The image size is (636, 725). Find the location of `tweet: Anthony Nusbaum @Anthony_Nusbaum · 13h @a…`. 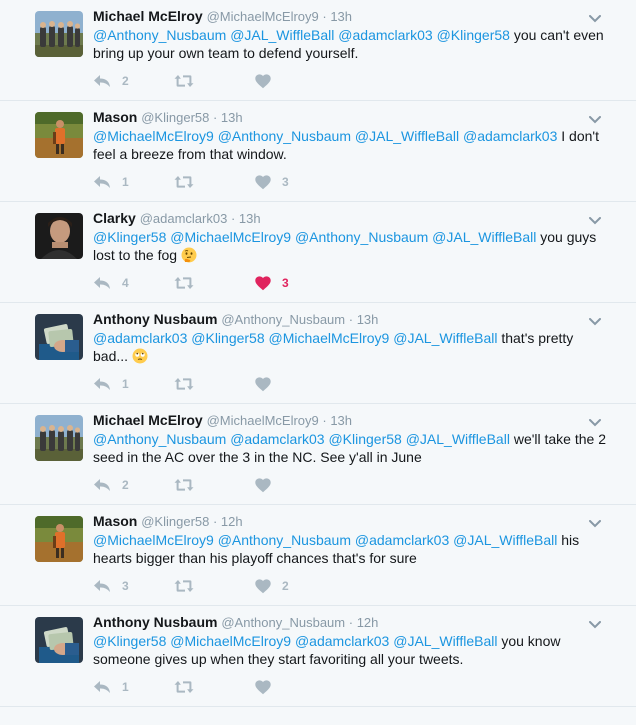

tweet: Anthony Nusbaum @Anthony_Nusbaum · 13h @a… is located at coordinates (318, 353).